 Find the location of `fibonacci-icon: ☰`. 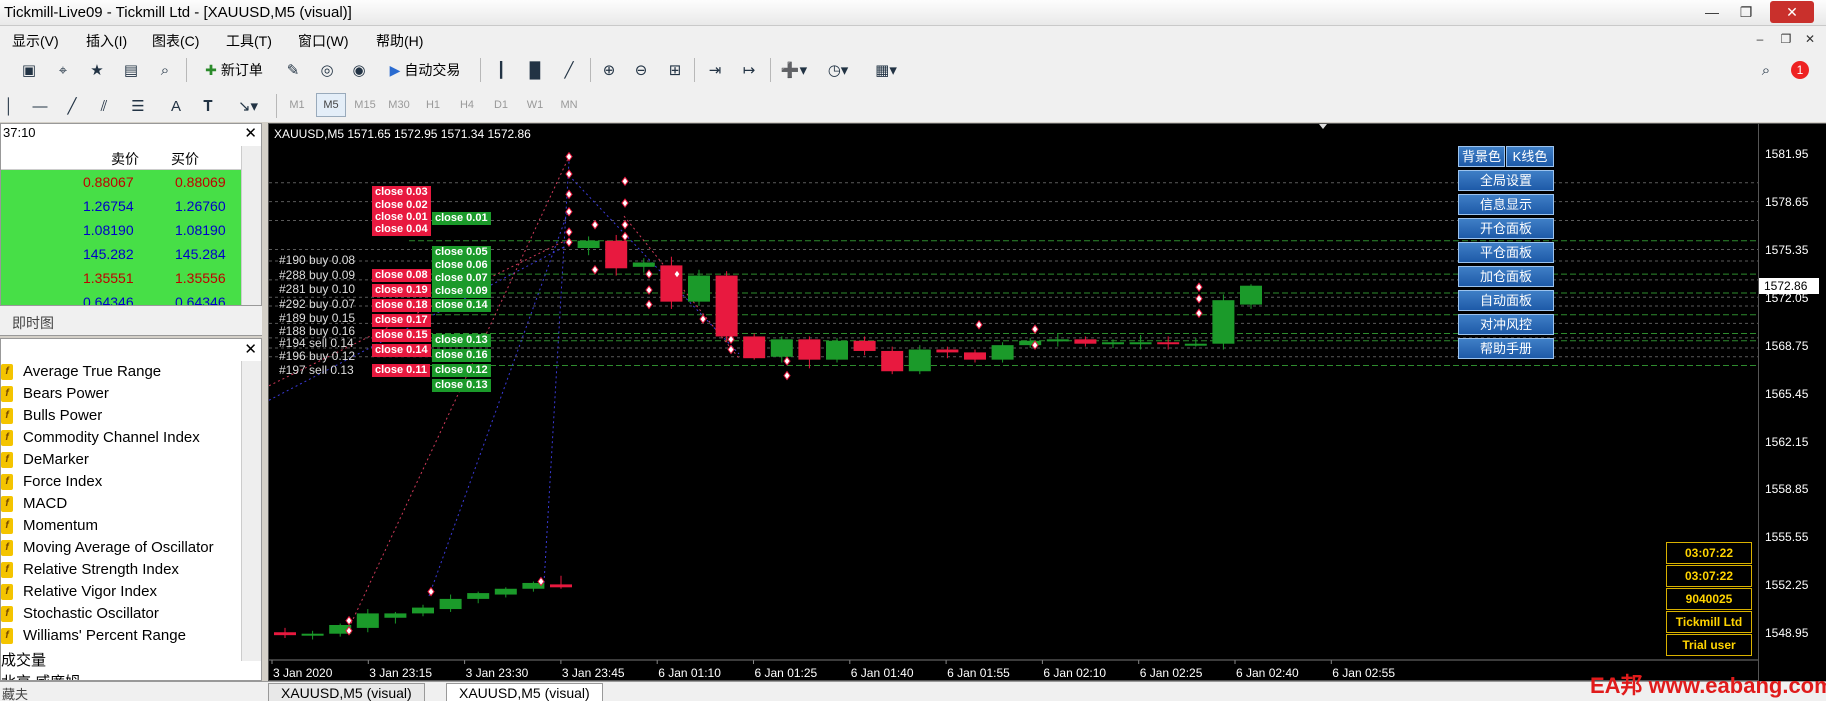

fibonacci-icon: ☰ is located at coordinates (138, 106).